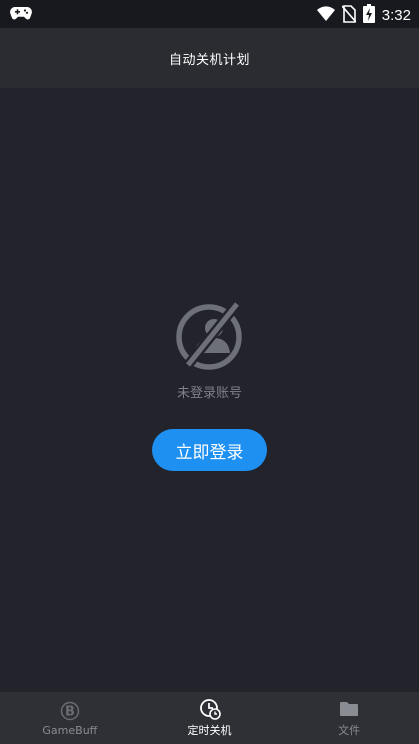 The width and height of the screenshot is (419, 744). What do you see at coordinates (21, 15) in the screenshot?
I see `gamepad-icon` at bounding box center [21, 15].